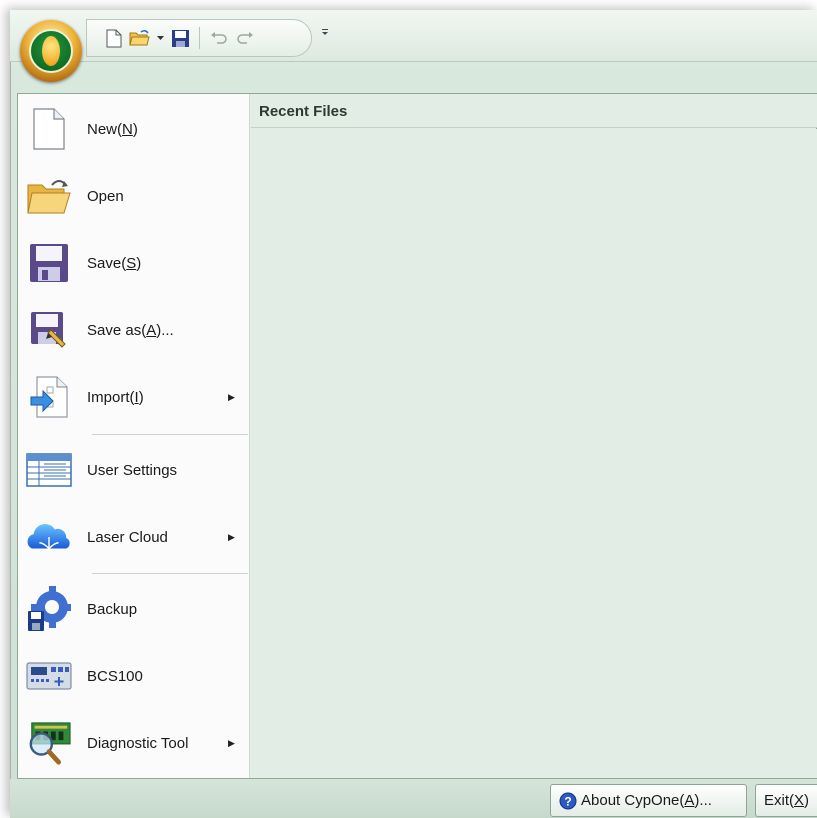  What do you see at coordinates (49, 537) in the screenshot?
I see `cloud-icon` at bounding box center [49, 537].